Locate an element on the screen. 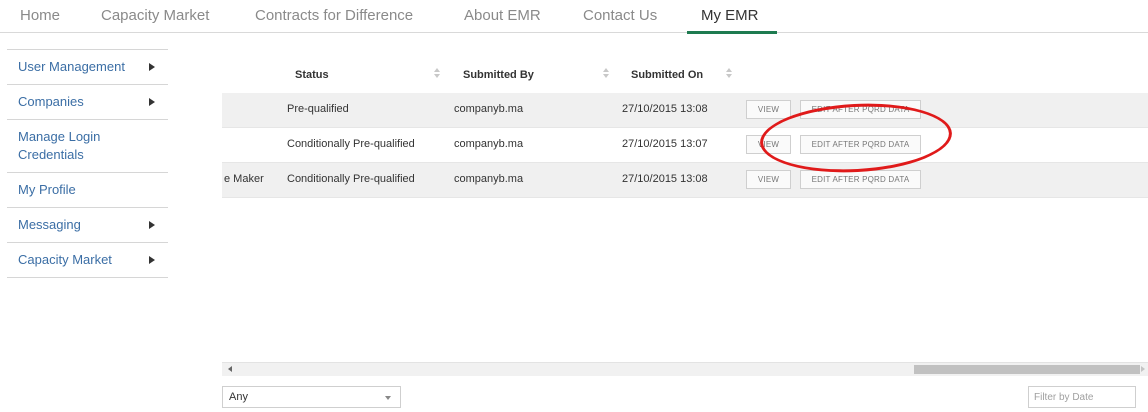  sidebar-item-label: Messaging is located at coordinates (49, 224).